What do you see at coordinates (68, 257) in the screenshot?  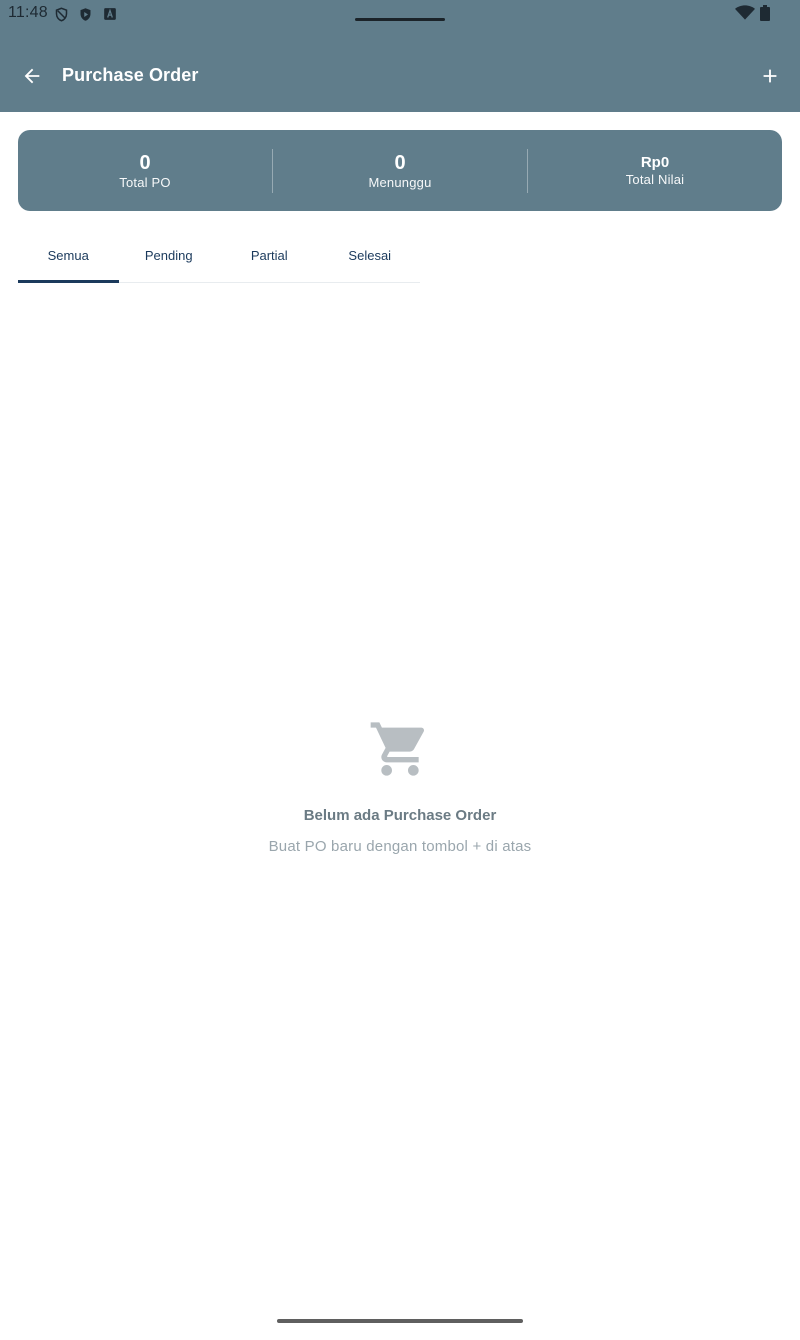 I see `tab-semua: Semua` at bounding box center [68, 257].